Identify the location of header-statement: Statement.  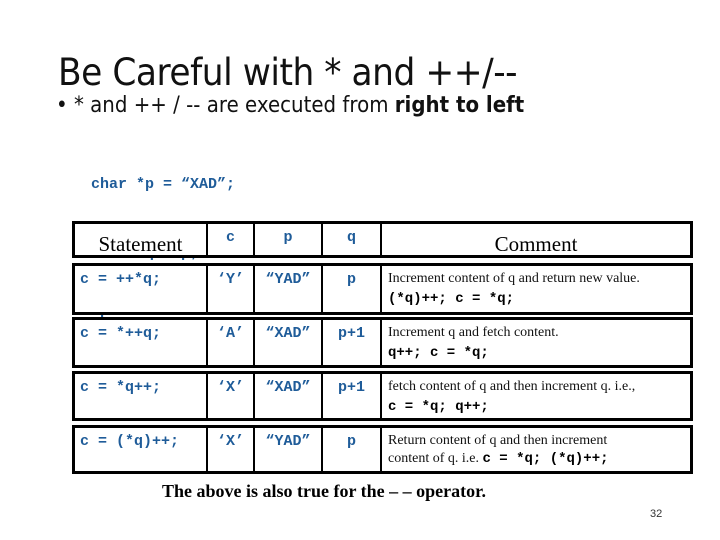
(141, 240).